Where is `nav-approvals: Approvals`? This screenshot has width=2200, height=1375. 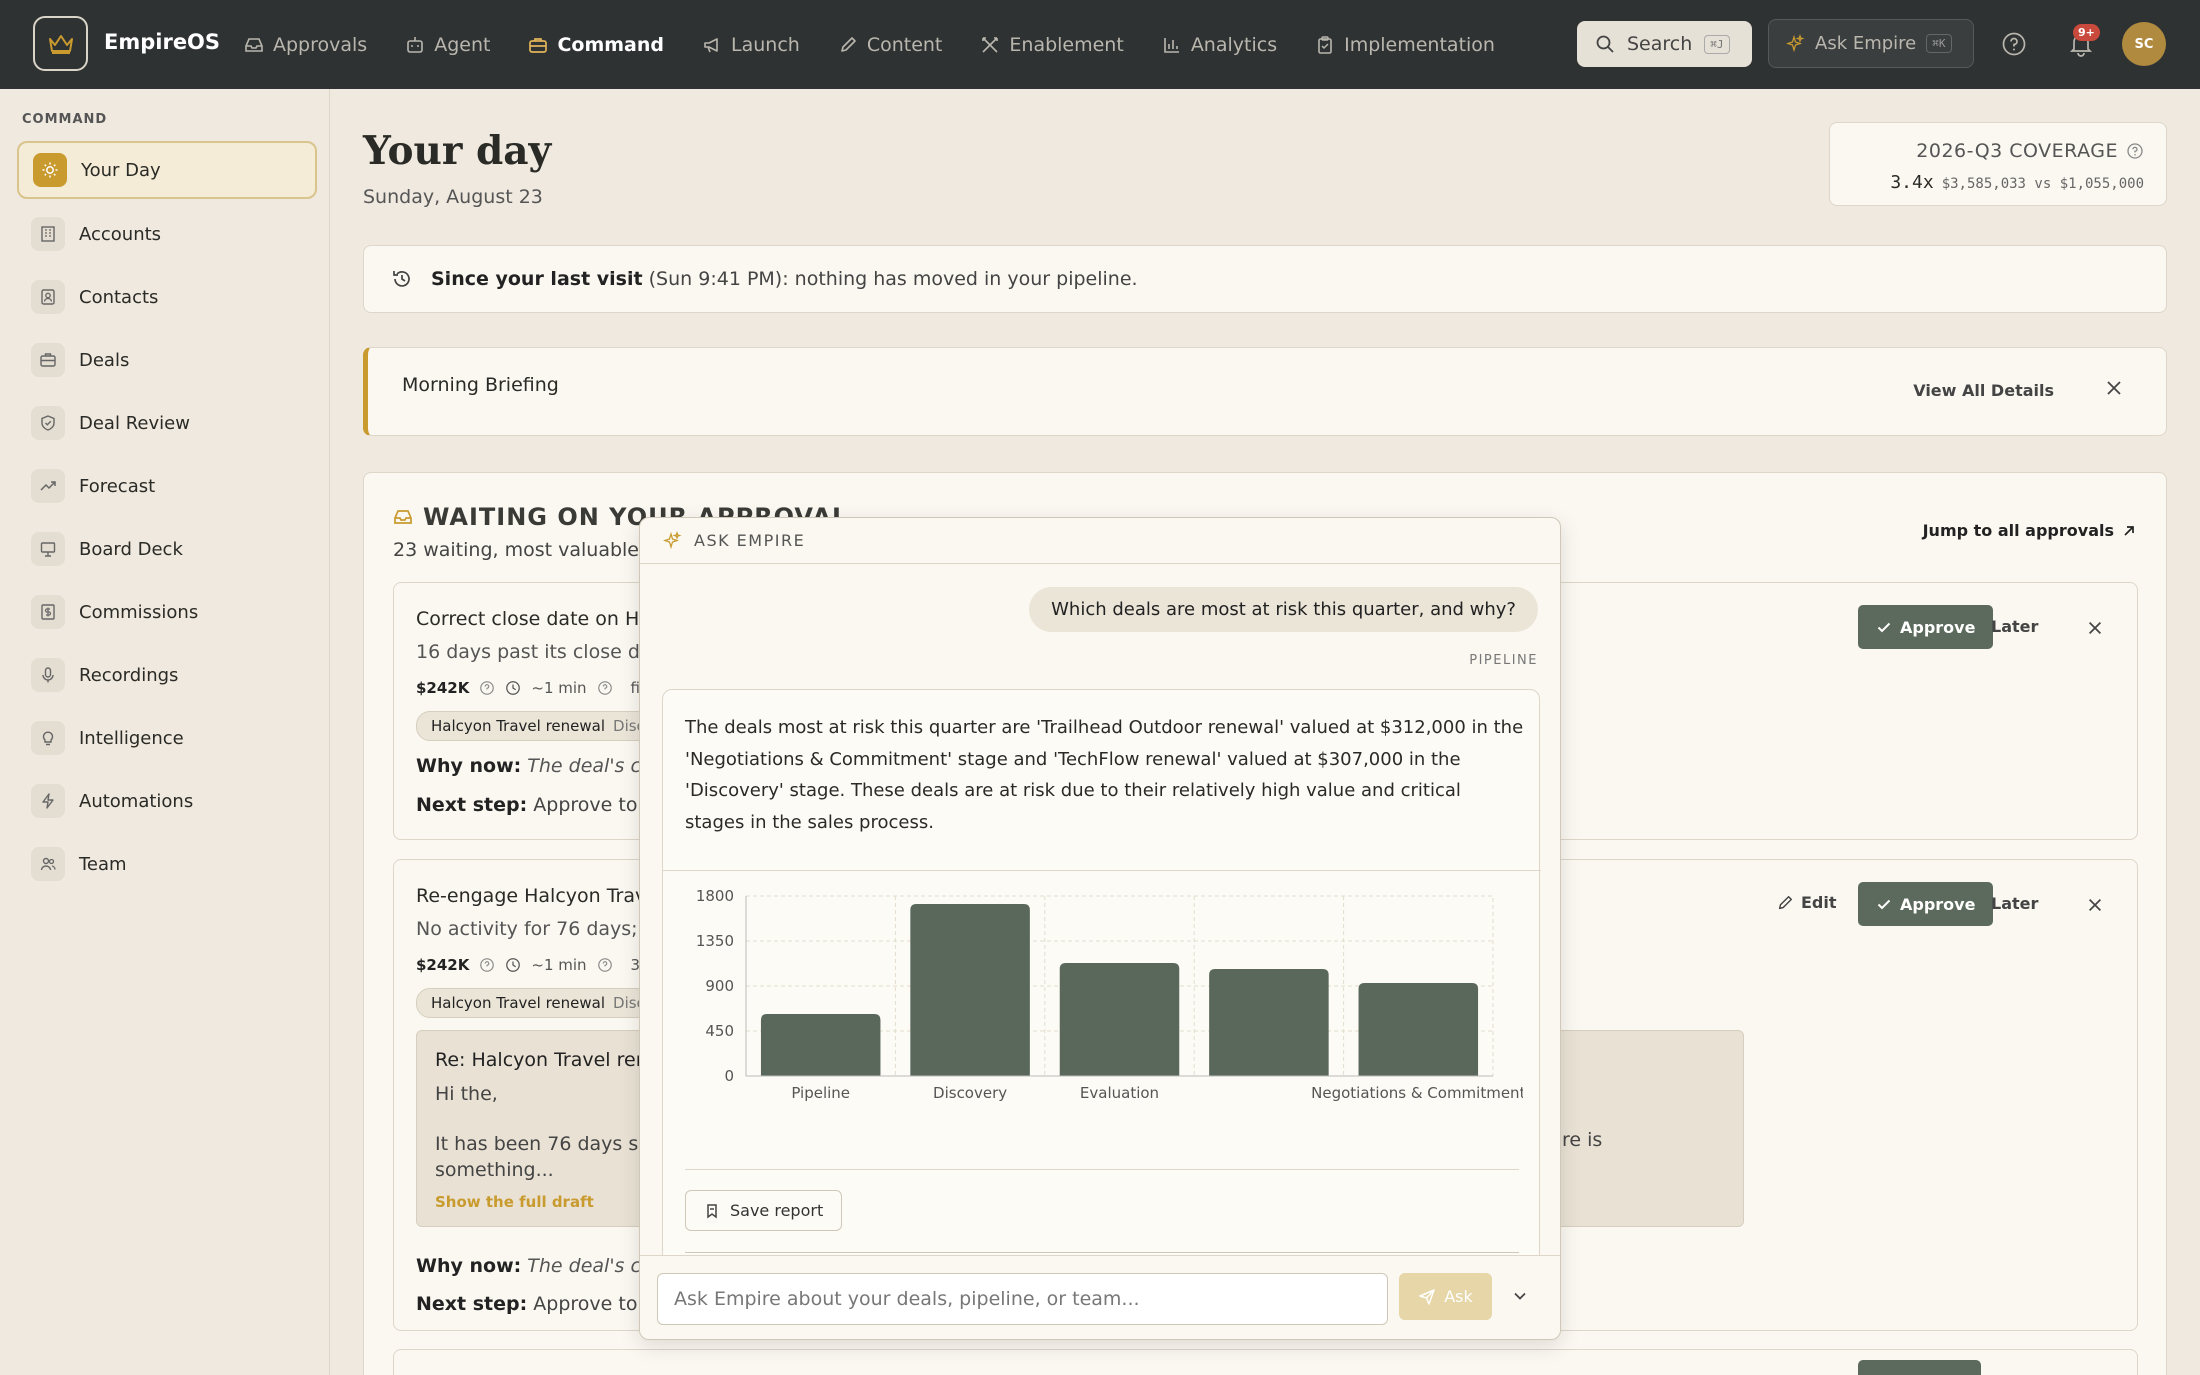 nav-approvals: Approvals is located at coordinates (305, 45).